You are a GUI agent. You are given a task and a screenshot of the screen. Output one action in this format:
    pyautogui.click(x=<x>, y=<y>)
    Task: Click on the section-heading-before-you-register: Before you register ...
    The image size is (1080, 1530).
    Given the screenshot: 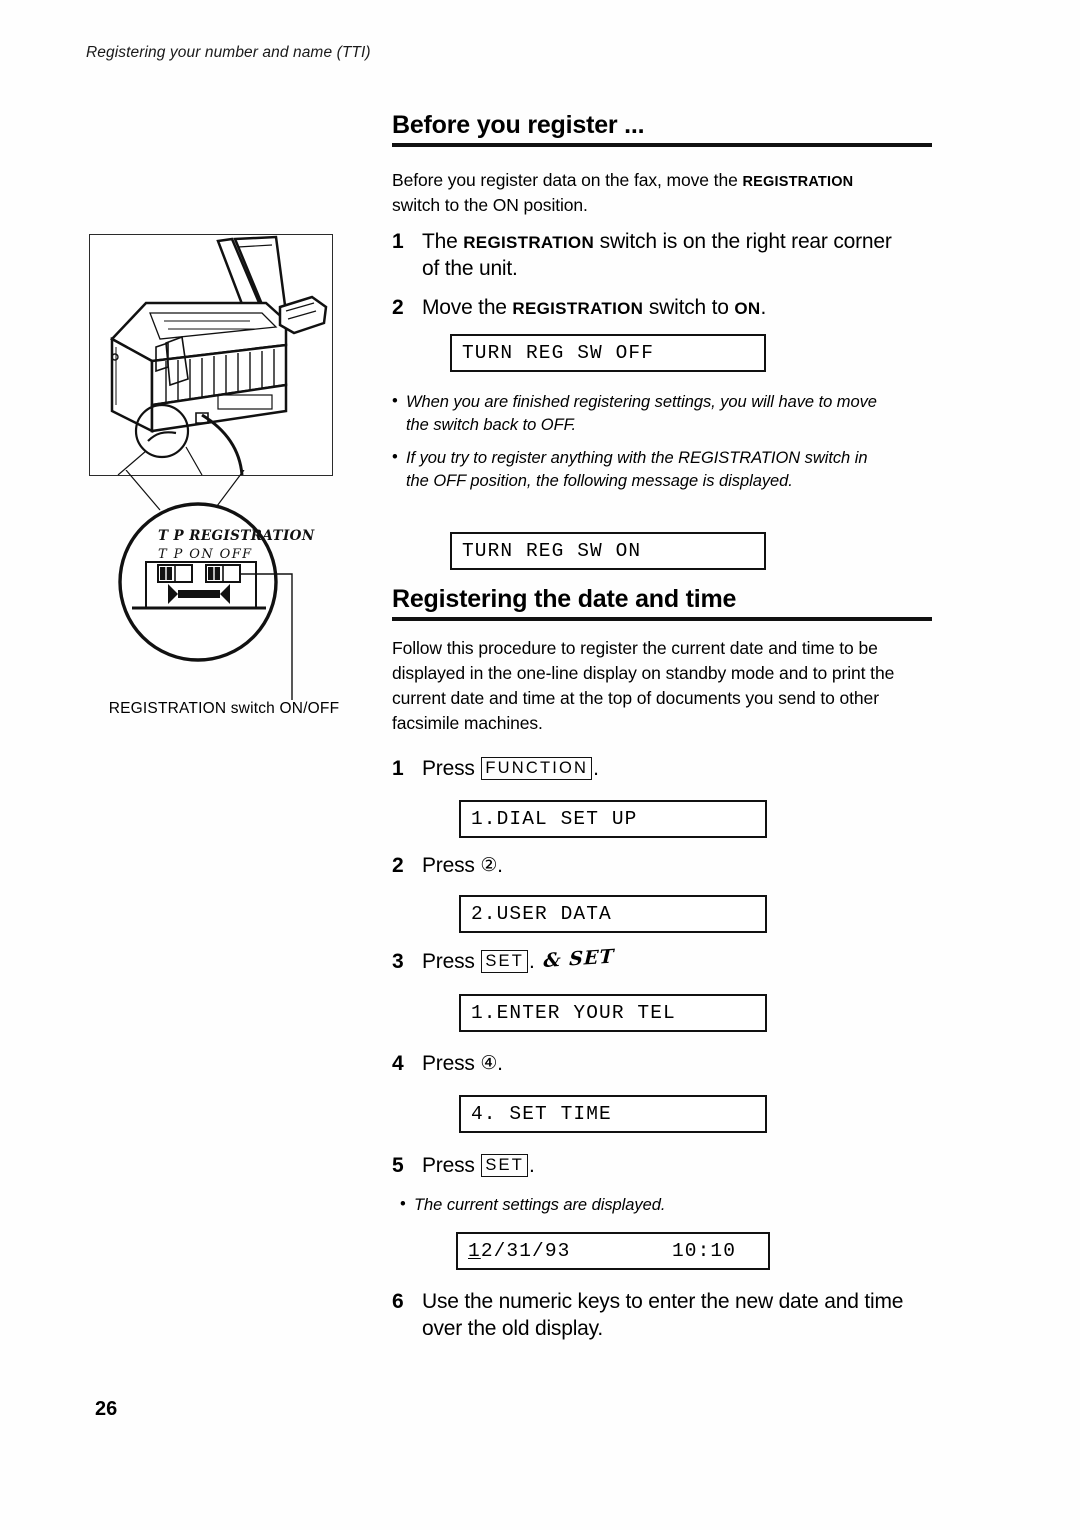 What is the action you would take?
    pyautogui.click(x=518, y=125)
    